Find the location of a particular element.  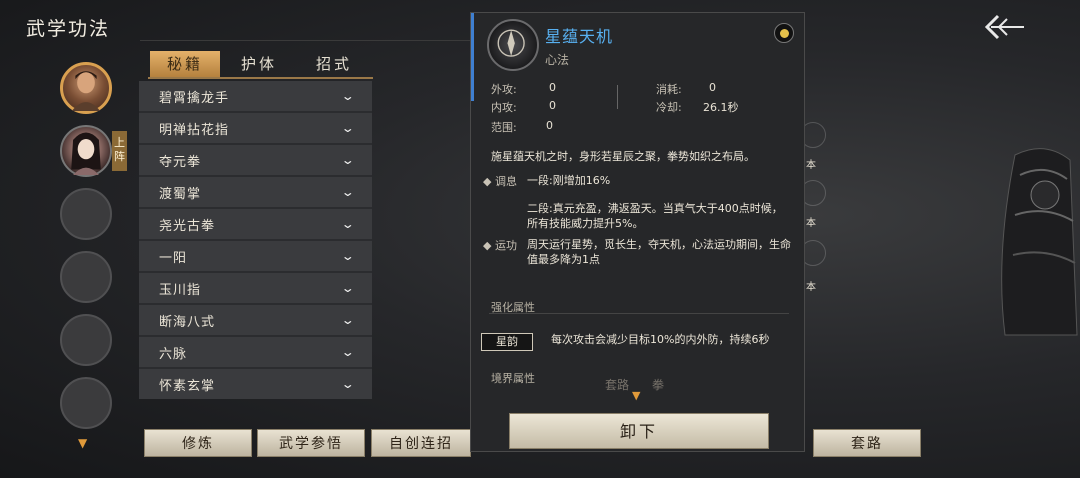

character-avatar-male is located at coordinates (86, 88).